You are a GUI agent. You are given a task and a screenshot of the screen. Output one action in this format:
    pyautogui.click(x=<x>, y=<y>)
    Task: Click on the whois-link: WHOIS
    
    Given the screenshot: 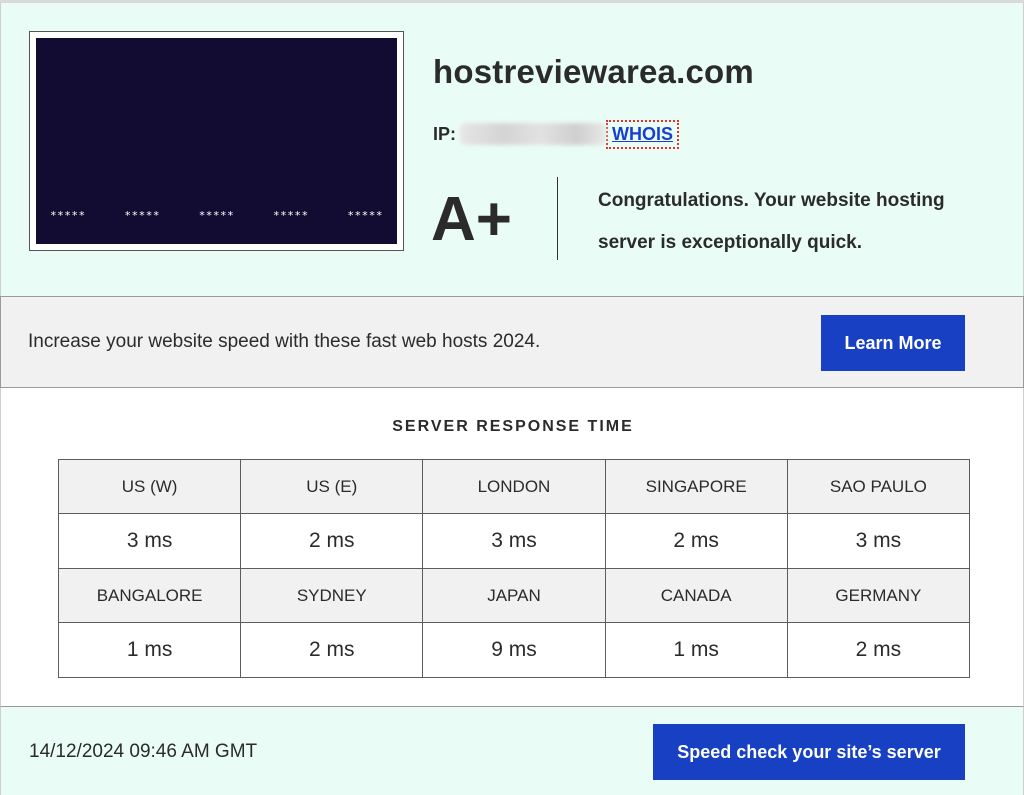 What is the action you would take?
    pyautogui.click(x=643, y=134)
    